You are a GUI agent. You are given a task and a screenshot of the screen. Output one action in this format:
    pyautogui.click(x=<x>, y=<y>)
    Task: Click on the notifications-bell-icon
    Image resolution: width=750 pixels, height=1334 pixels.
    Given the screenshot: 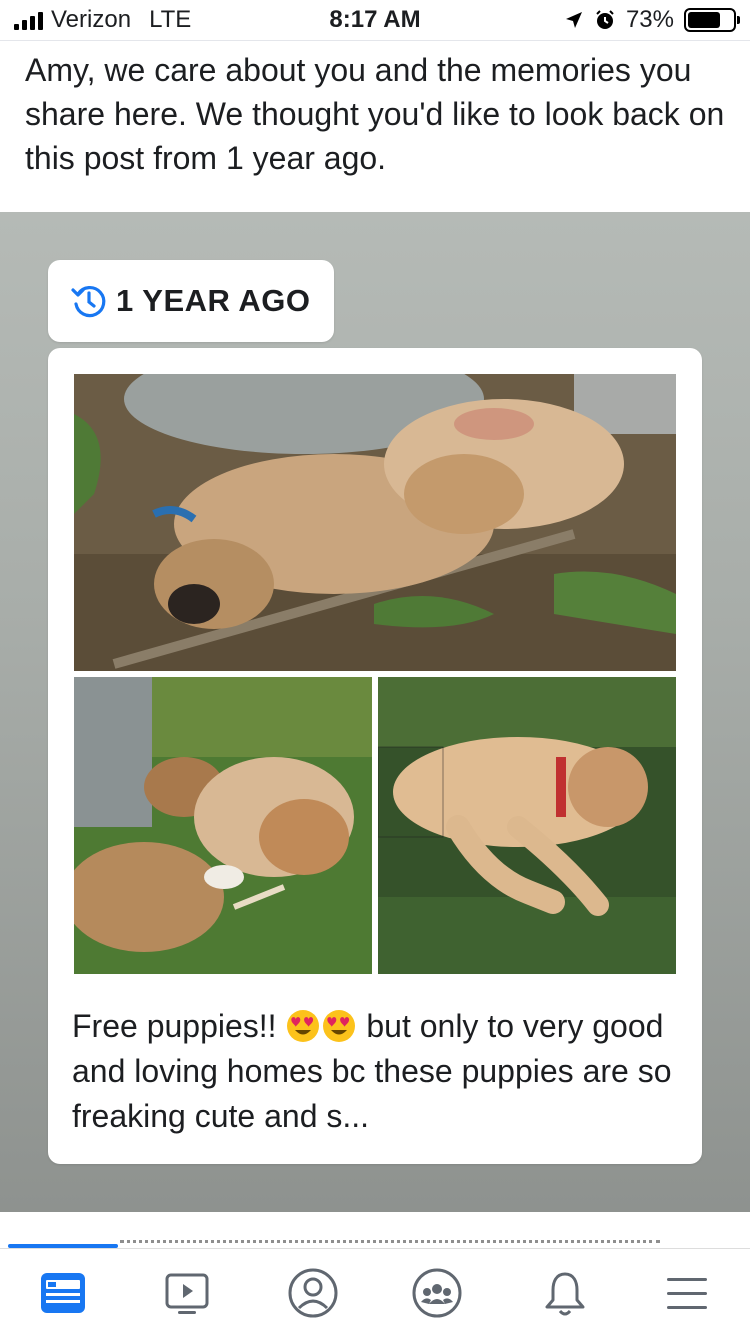 What is the action you would take?
    pyautogui.click(x=565, y=1294)
    